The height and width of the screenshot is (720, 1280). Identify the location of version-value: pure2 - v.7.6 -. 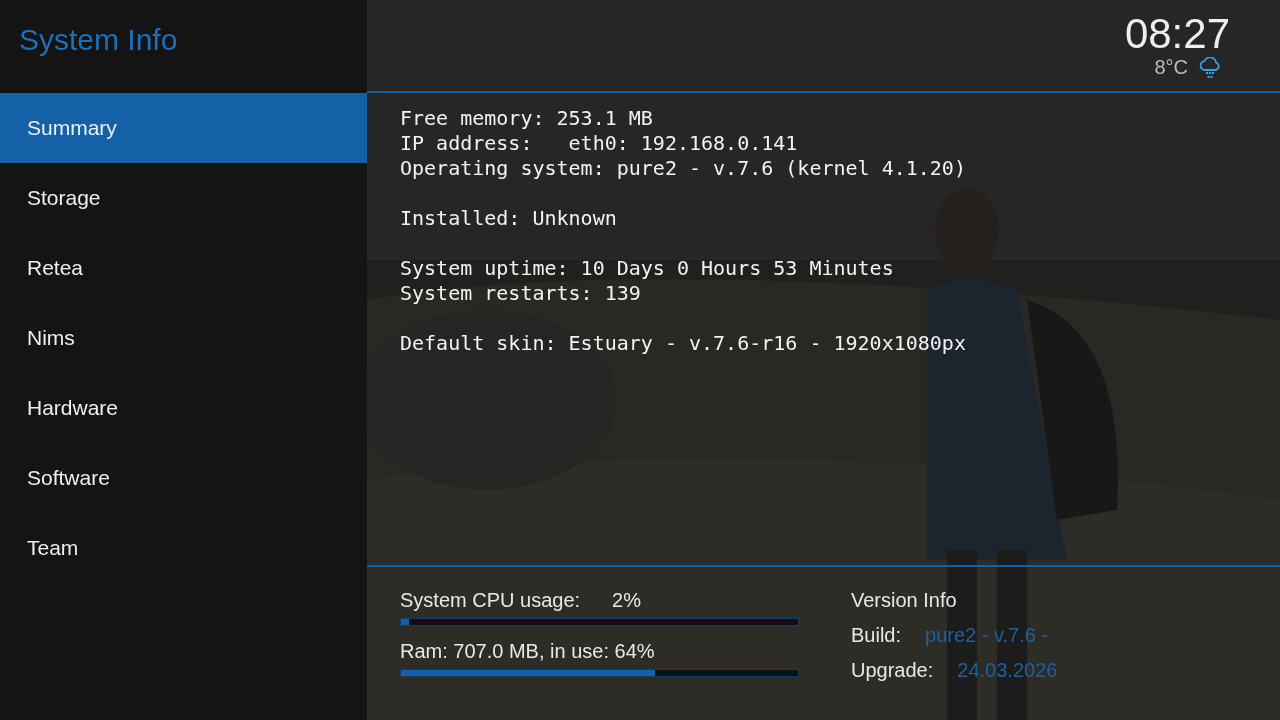
(987, 635).